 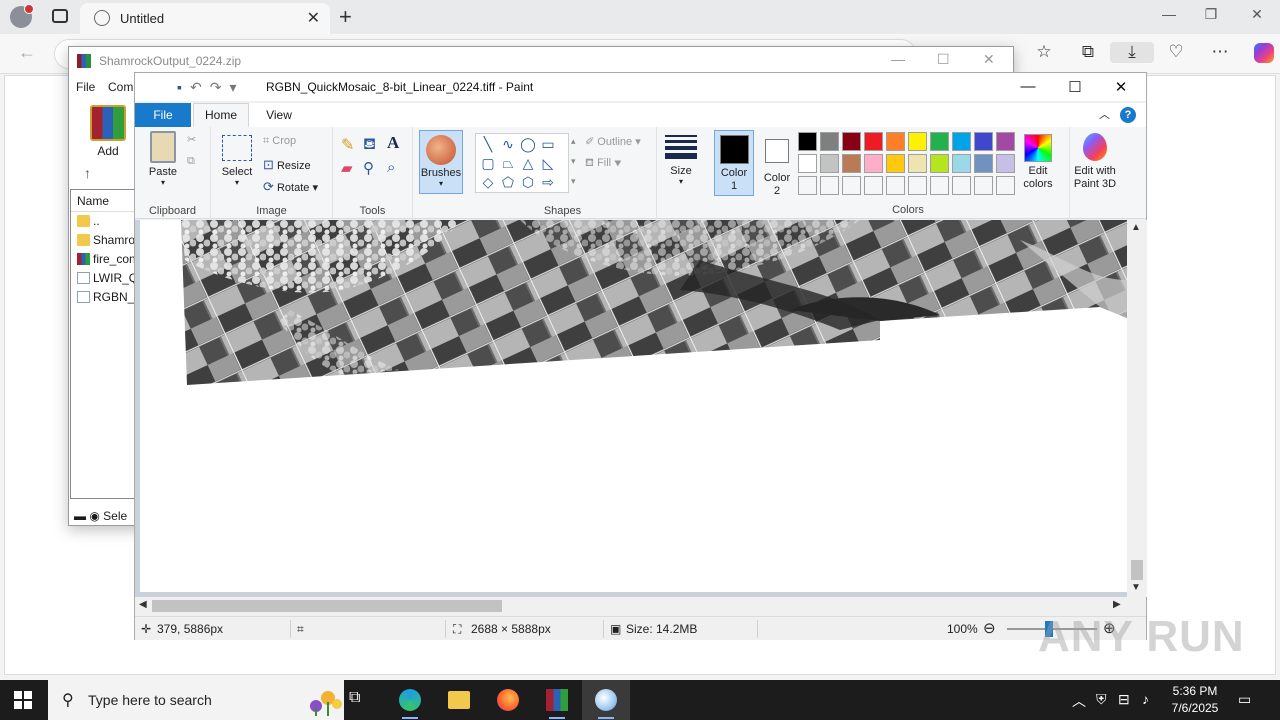 I want to click on pencil-icon: ✎, so click(x=347, y=145).